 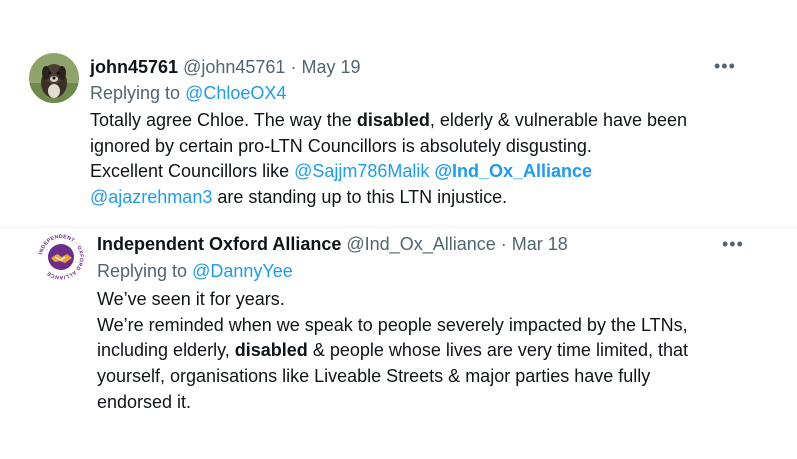 I want to click on replying-to: Replying to @ChloeOX4, so click(x=188, y=93).